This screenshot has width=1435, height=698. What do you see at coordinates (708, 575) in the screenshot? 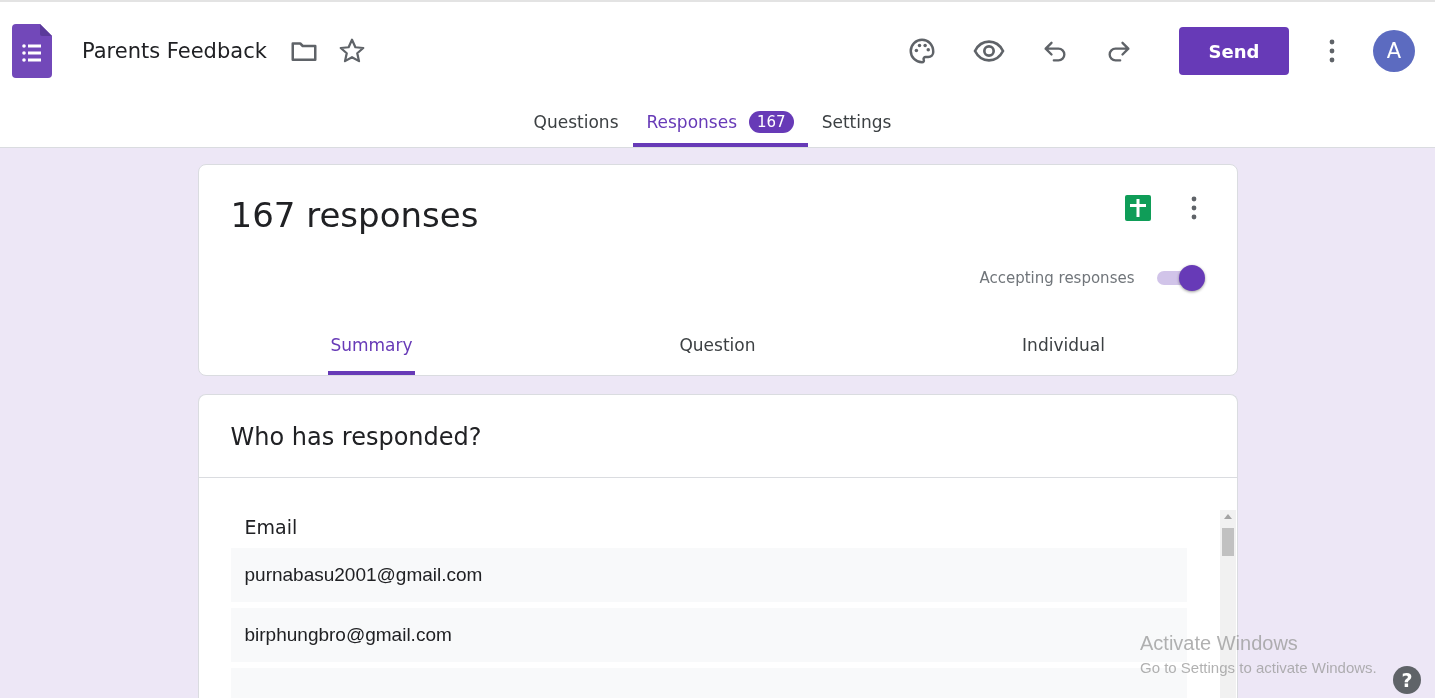
I see `email-row: purnabasu2001@gmail.com` at bounding box center [708, 575].